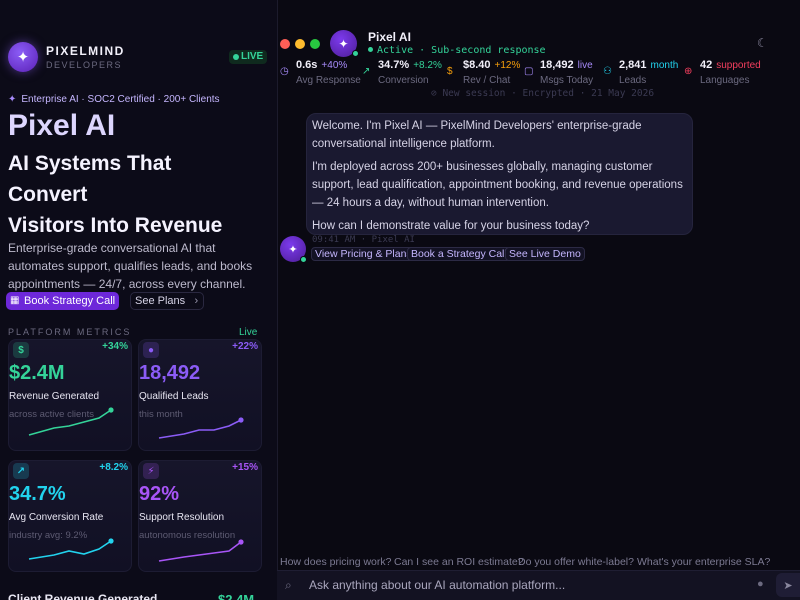 The image size is (800, 600). Describe the element at coordinates (62, 125) in the screenshot. I see `hero-title: Pixel AI` at that location.